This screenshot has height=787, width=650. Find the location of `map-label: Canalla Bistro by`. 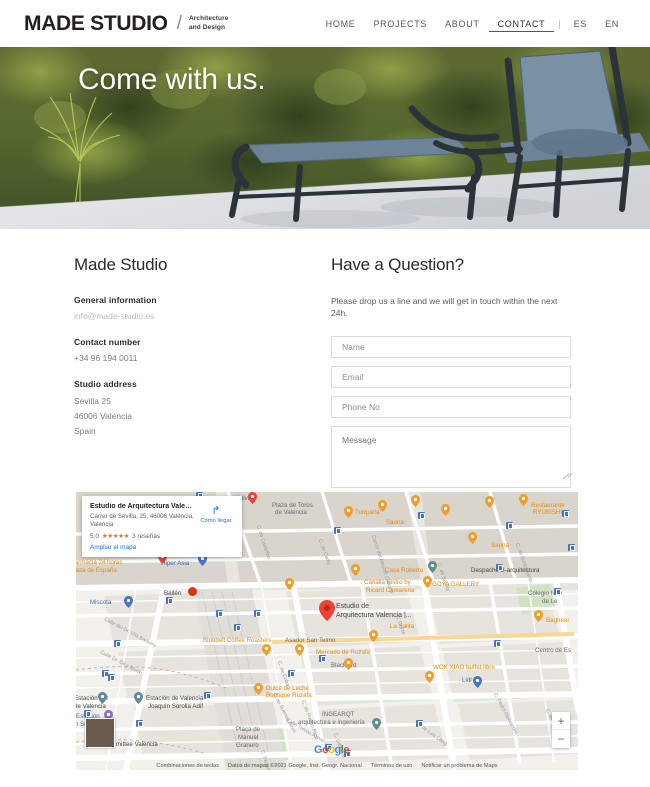

map-label: Canalla Bistro by is located at coordinates (387, 582).